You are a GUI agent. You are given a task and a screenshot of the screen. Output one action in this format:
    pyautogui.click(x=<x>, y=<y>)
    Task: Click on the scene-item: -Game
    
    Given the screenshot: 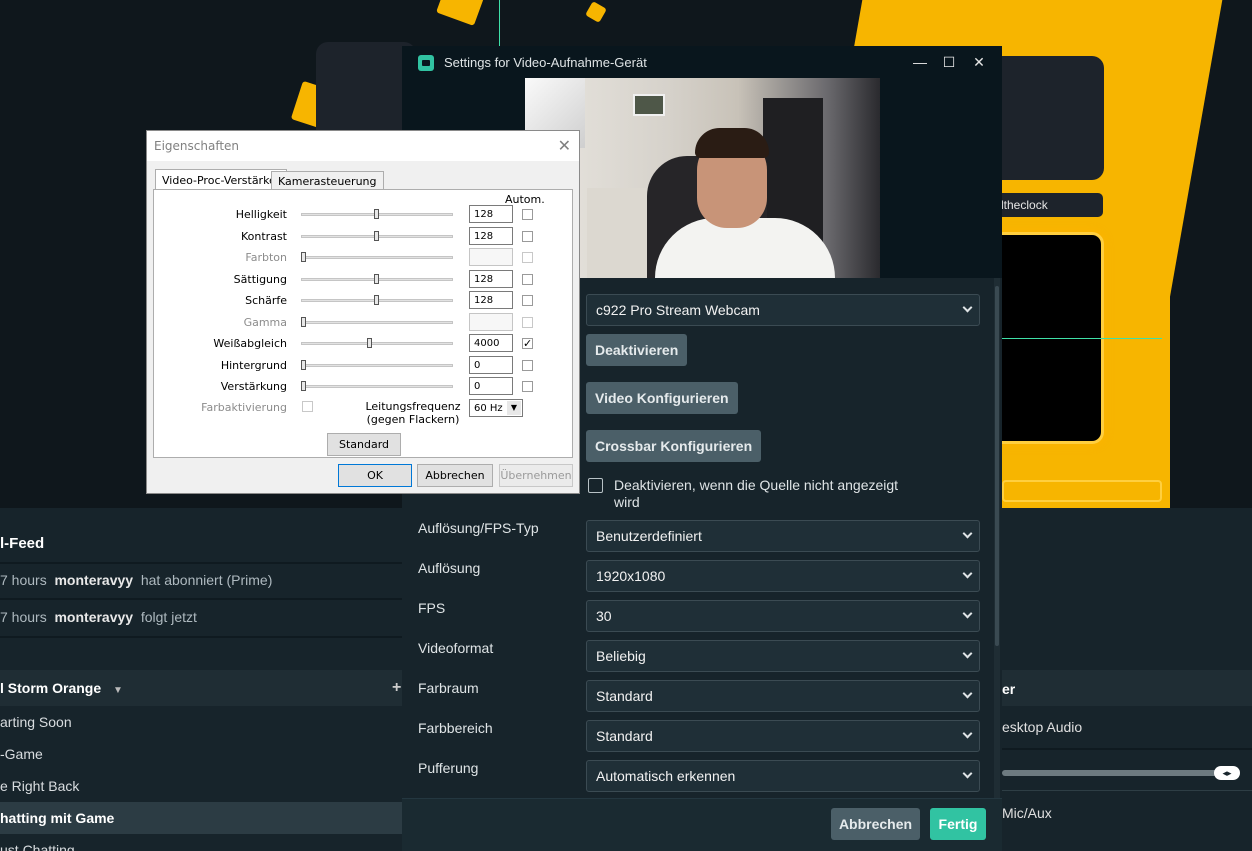 What is the action you would take?
    pyautogui.click(x=201, y=754)
    